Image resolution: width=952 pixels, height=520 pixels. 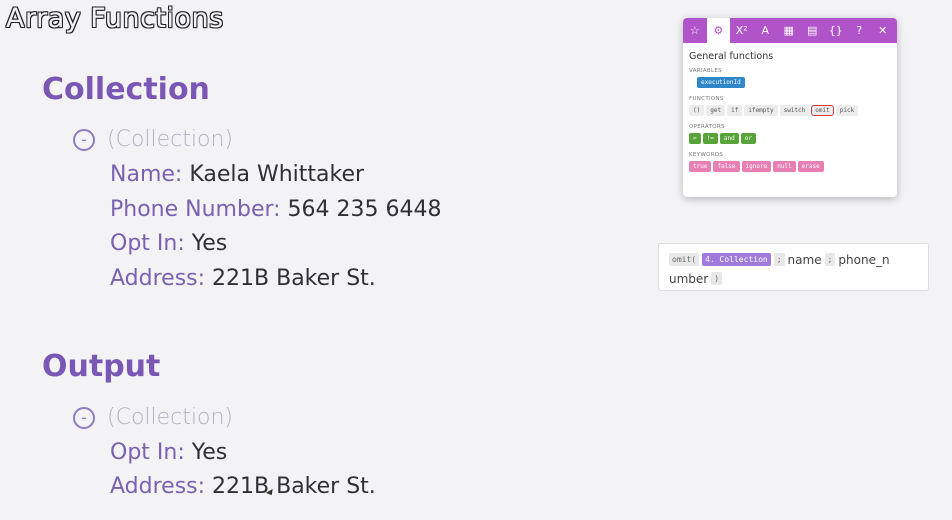 What do you see at coordinates (707, 127) in the screenshot?
I see `operators-label: OPERATORS` at bounding box center [707, 127].